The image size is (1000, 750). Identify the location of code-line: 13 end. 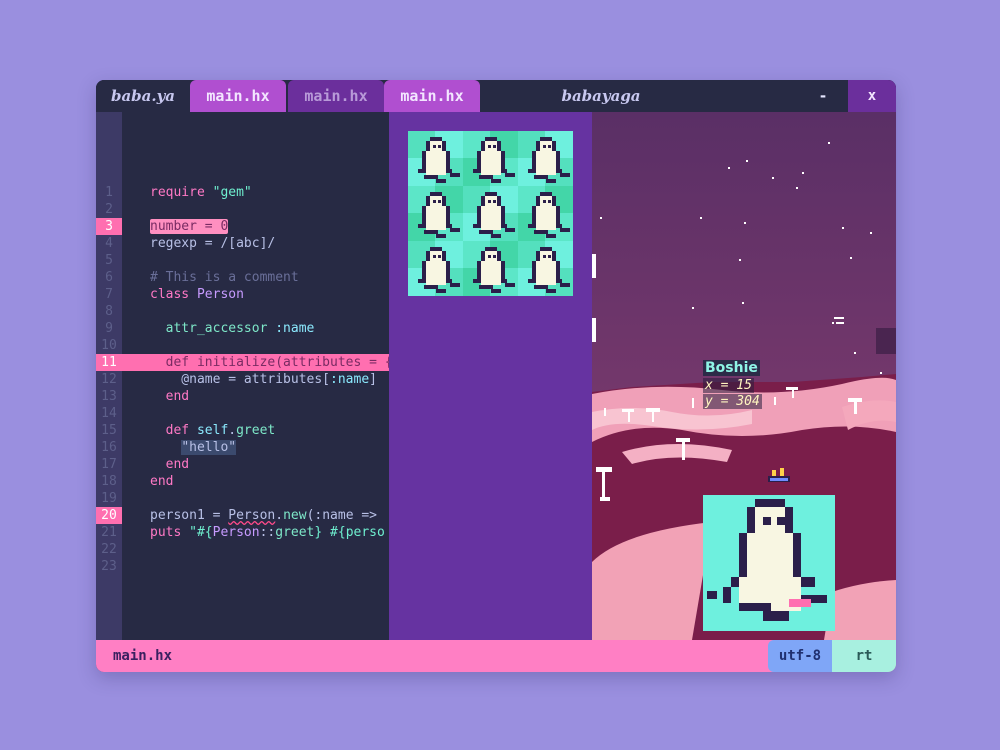
(242, 396).